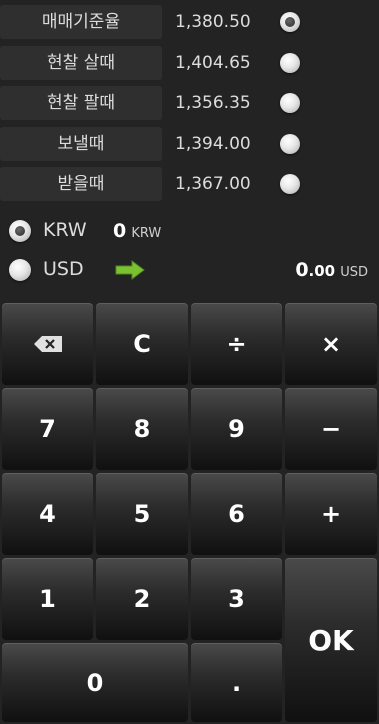 Image resolution: width=379 pixels, height=724 pixels. What do you see at coordinates (189, 269) in the screenshot?
I see `currency-row-usd: USD 0.00 USD` at bounding box center [189, 269].